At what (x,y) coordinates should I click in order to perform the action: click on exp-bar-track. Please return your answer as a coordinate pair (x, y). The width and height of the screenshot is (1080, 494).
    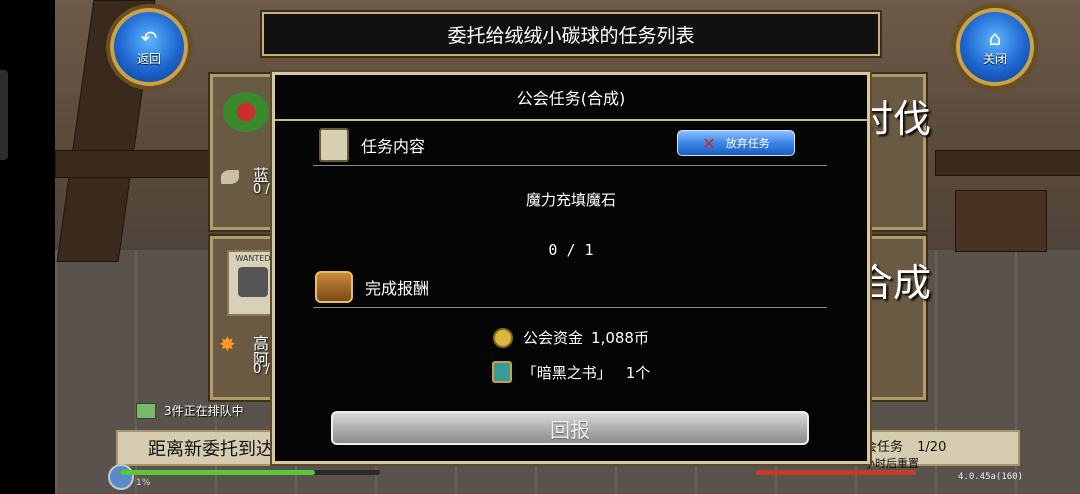
    Looking at the image, I should click on (250, 472).